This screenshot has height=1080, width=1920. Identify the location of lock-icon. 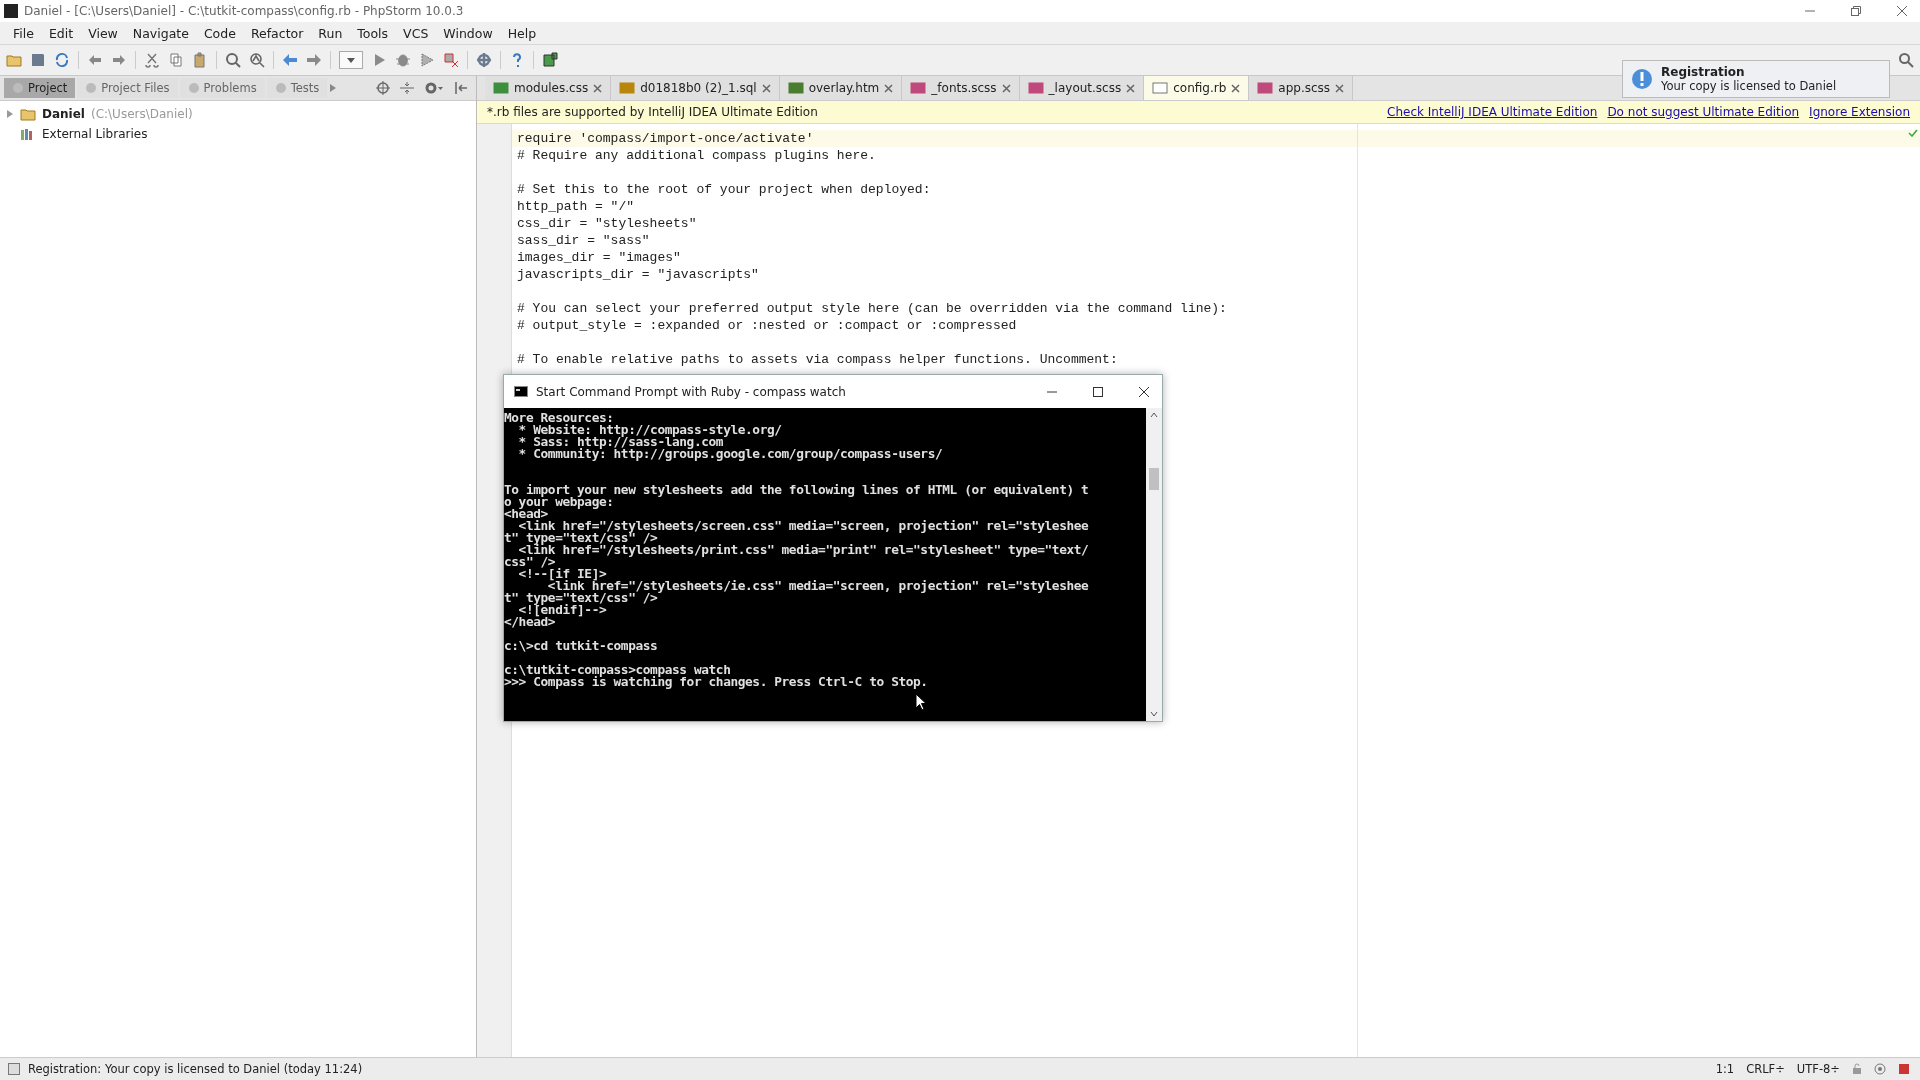
(1857, 1069).